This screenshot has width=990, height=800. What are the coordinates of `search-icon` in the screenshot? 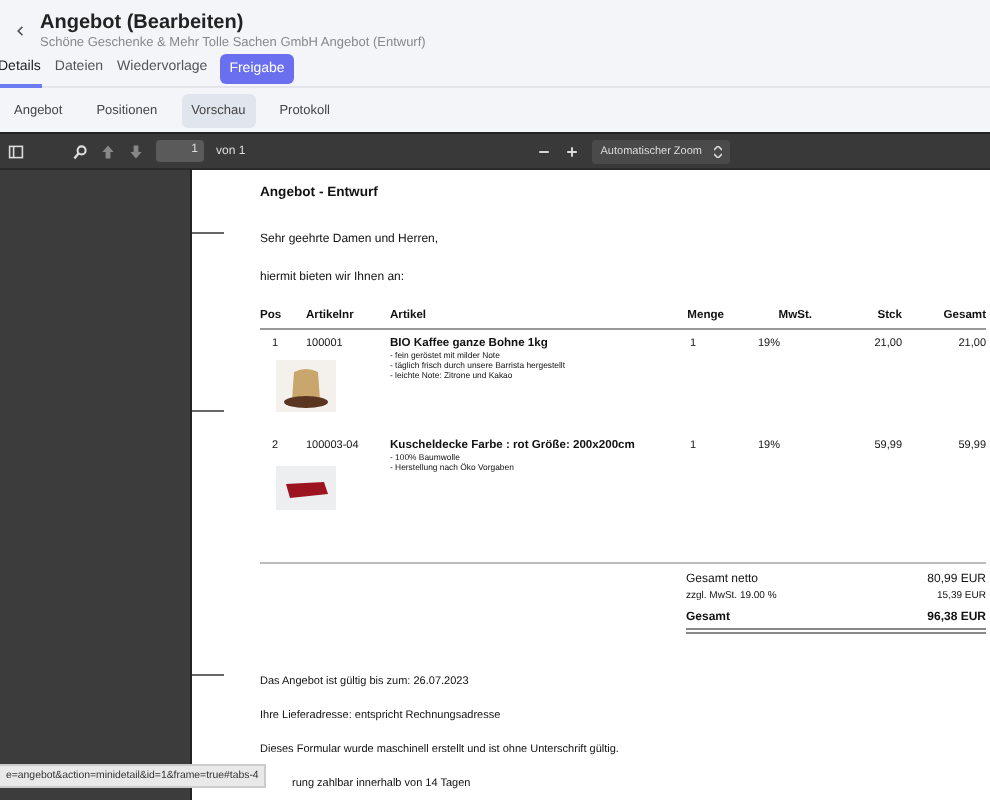 It's located at (80, 151).